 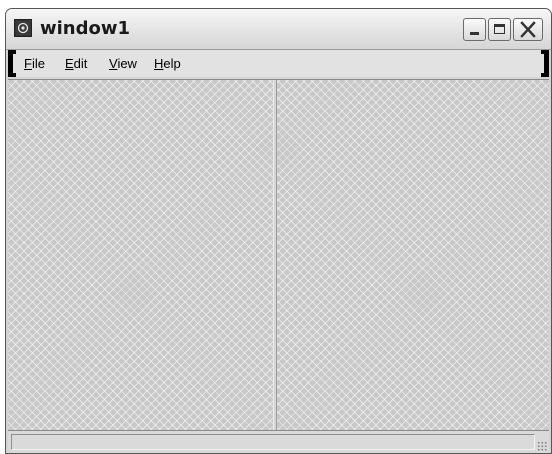 I want to click on menu-edit-label: dit, so click(x=80, y=63).